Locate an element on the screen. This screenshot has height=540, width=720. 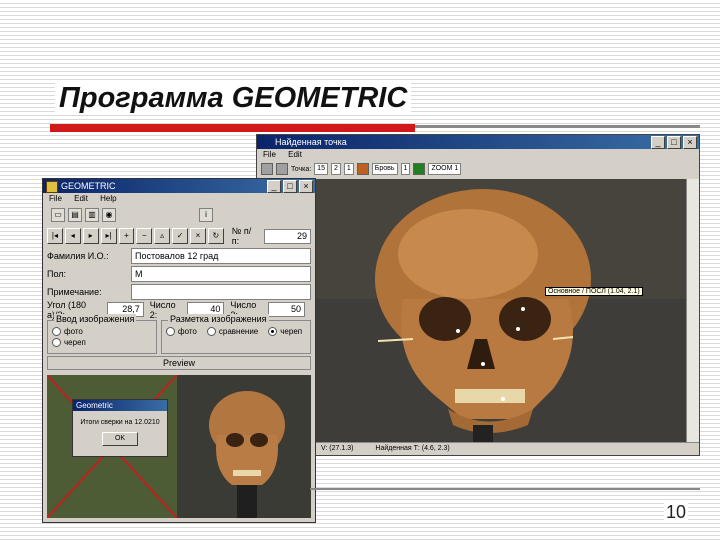
sex-field: М is located at coordinates (221, 273).